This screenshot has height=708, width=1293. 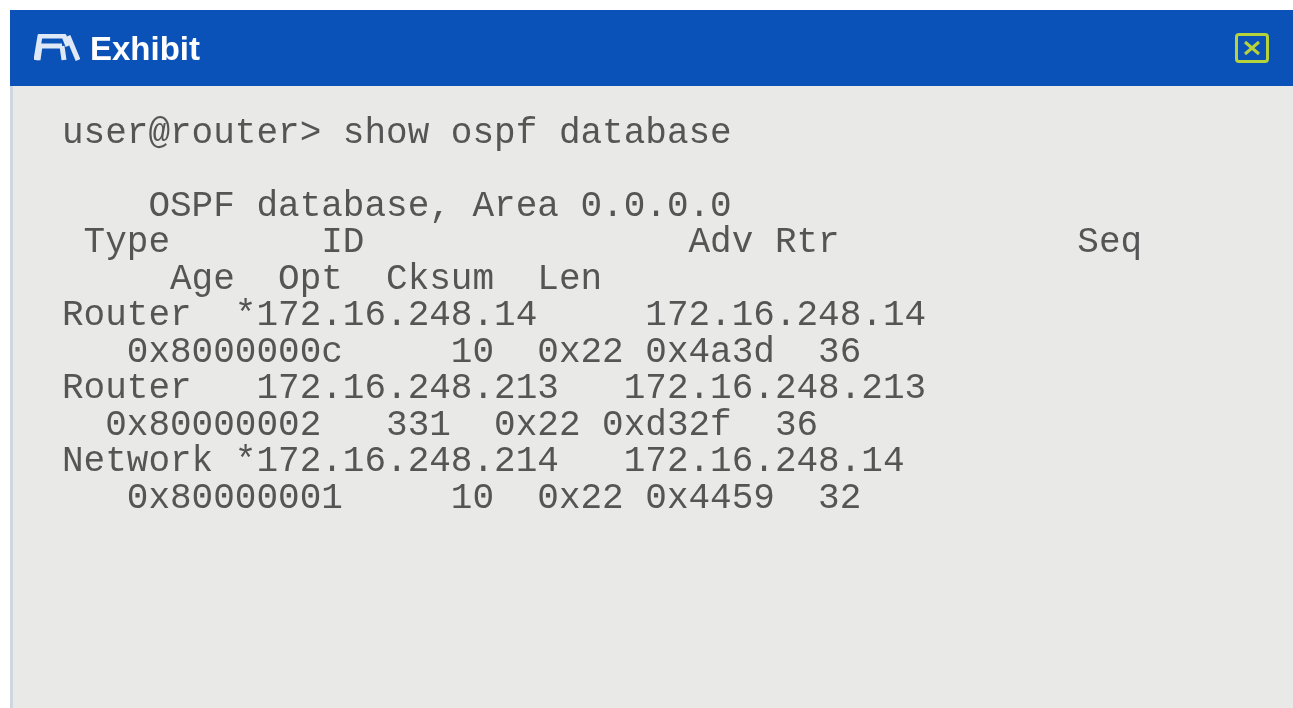 I want to click on output-line: Age Opt Cksum Len, so click(x=386, y=279).